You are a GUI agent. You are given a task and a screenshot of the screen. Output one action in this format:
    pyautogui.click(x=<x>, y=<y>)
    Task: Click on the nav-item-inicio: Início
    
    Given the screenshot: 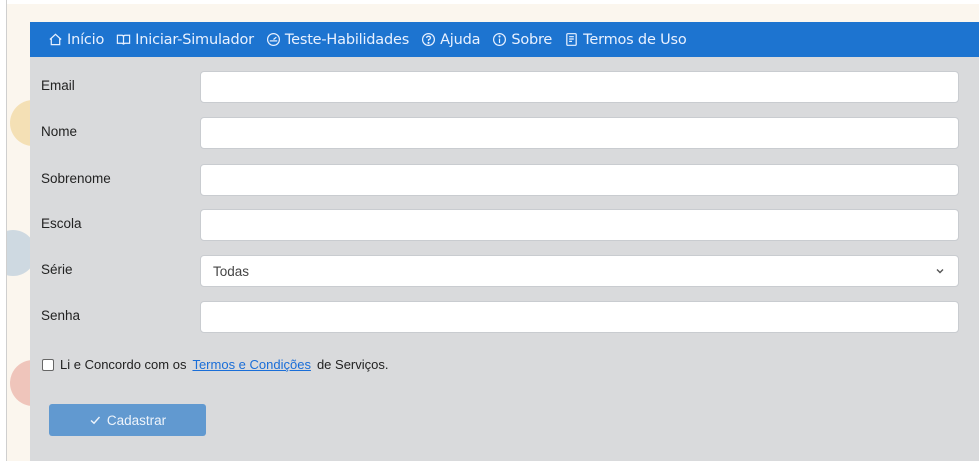 What is the action you would take?
    pyautogui.click(x=76, y=40)
    